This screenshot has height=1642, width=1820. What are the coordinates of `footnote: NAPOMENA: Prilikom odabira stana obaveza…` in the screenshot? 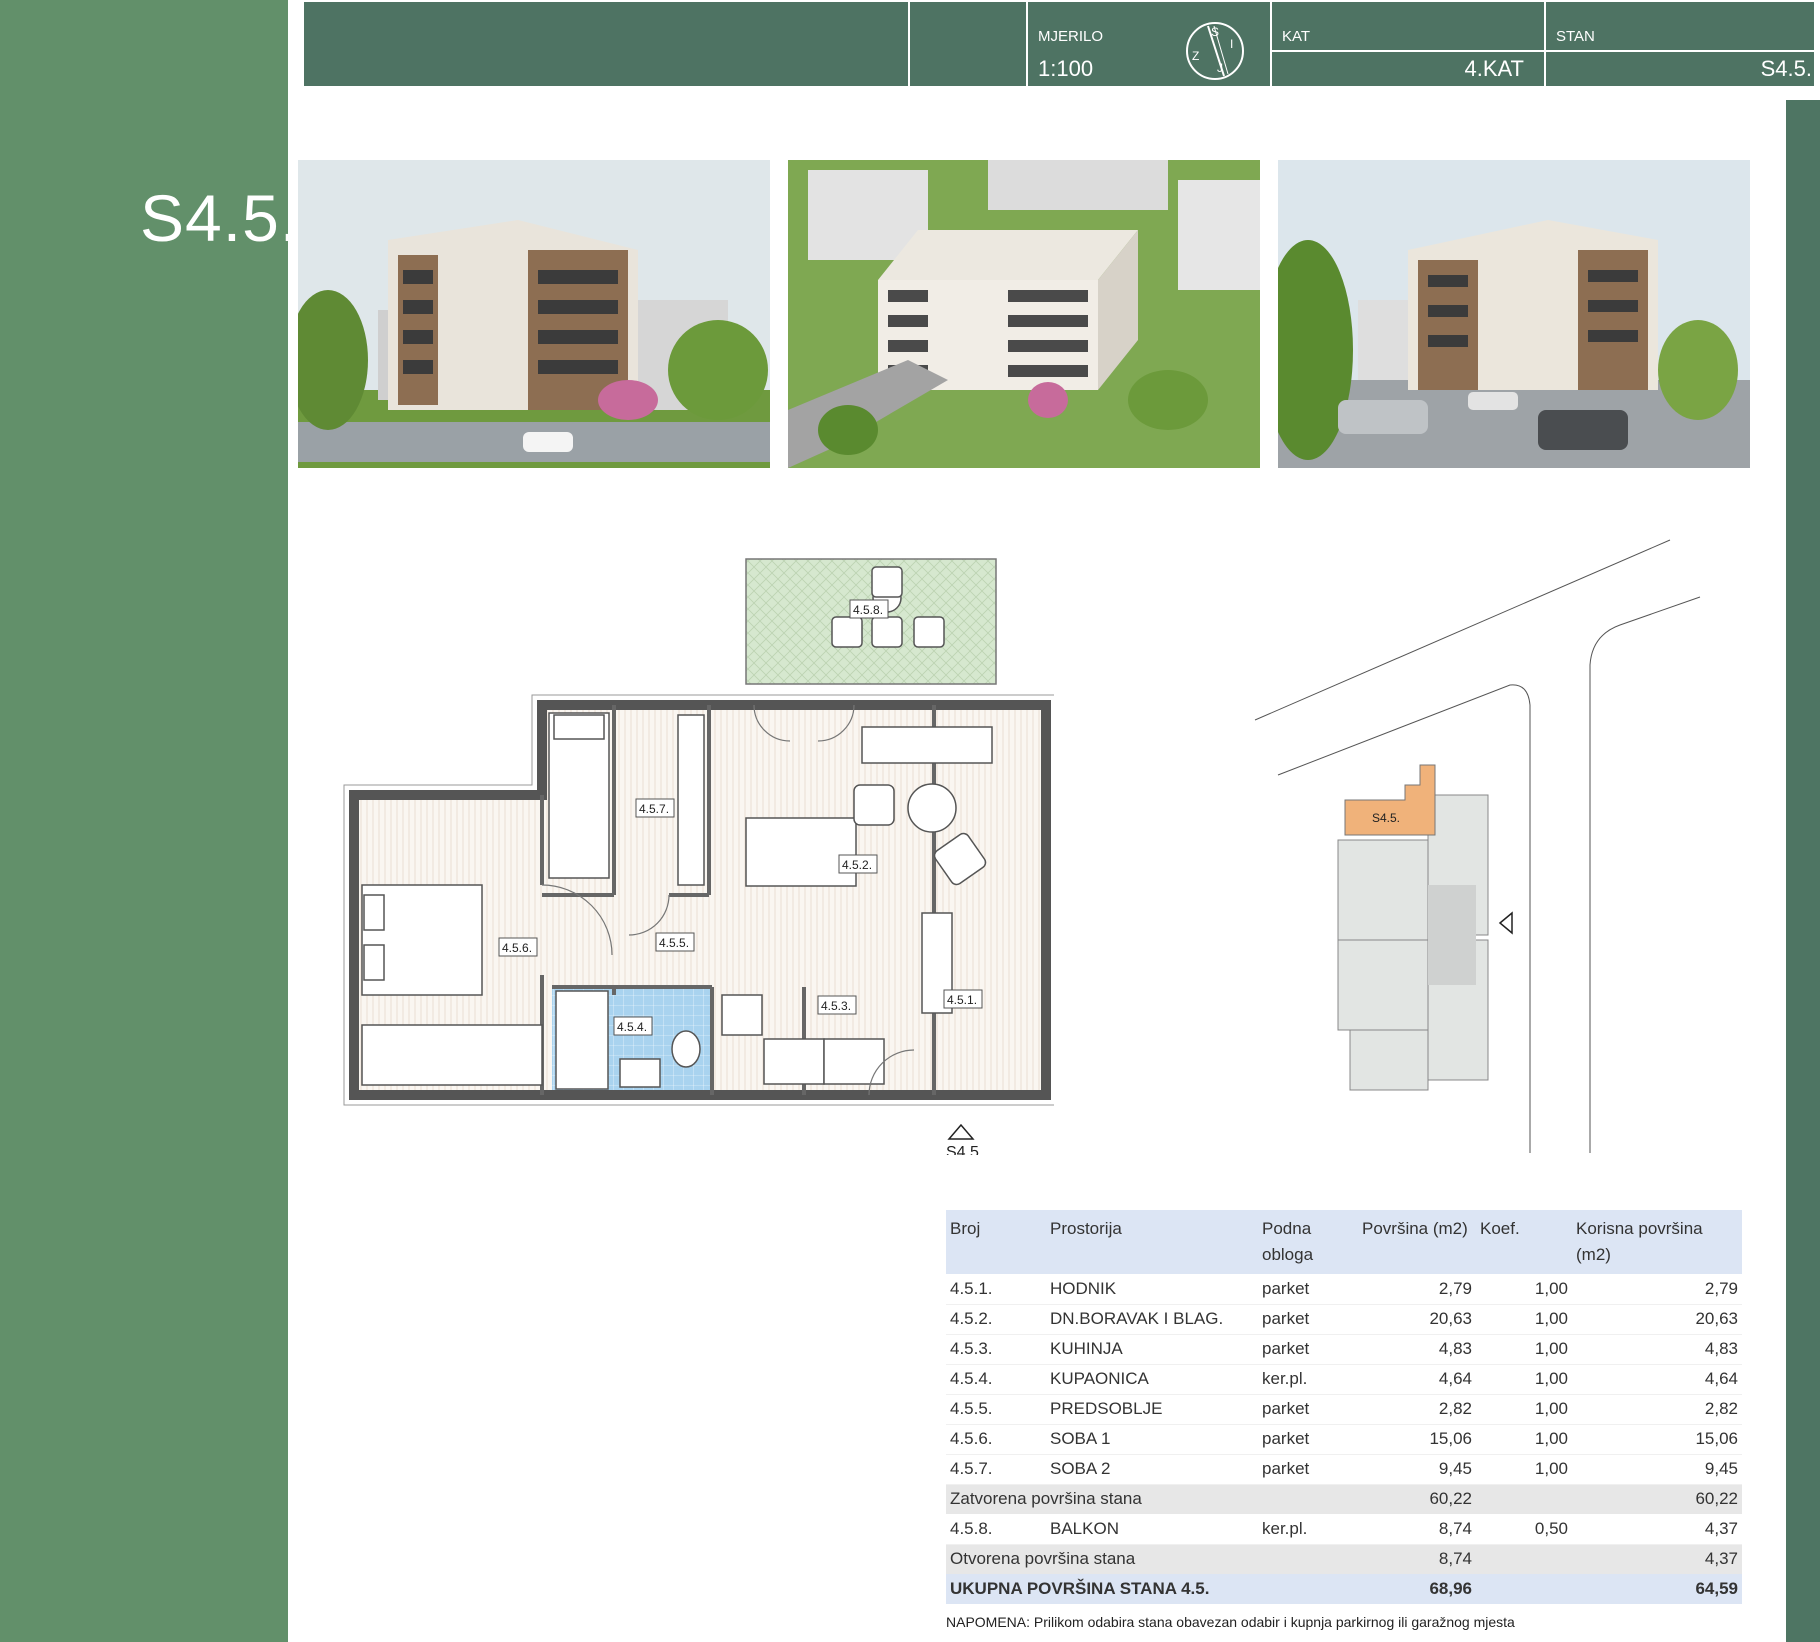 It's located at (1230, 1622).